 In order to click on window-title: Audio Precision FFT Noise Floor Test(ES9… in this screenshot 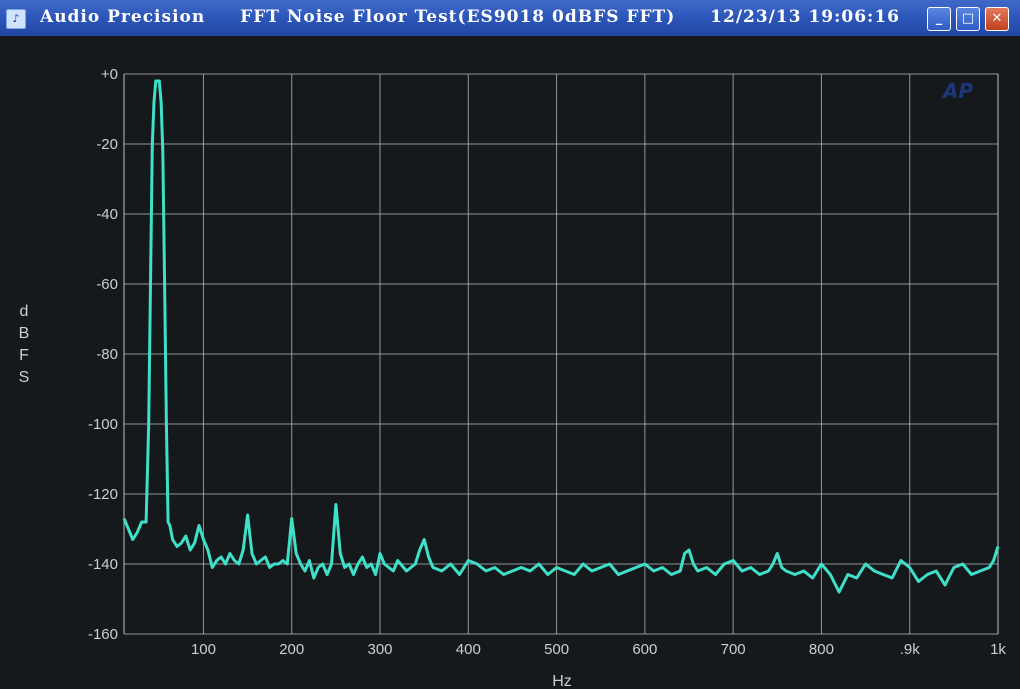, I will do `click(484, 17)`.